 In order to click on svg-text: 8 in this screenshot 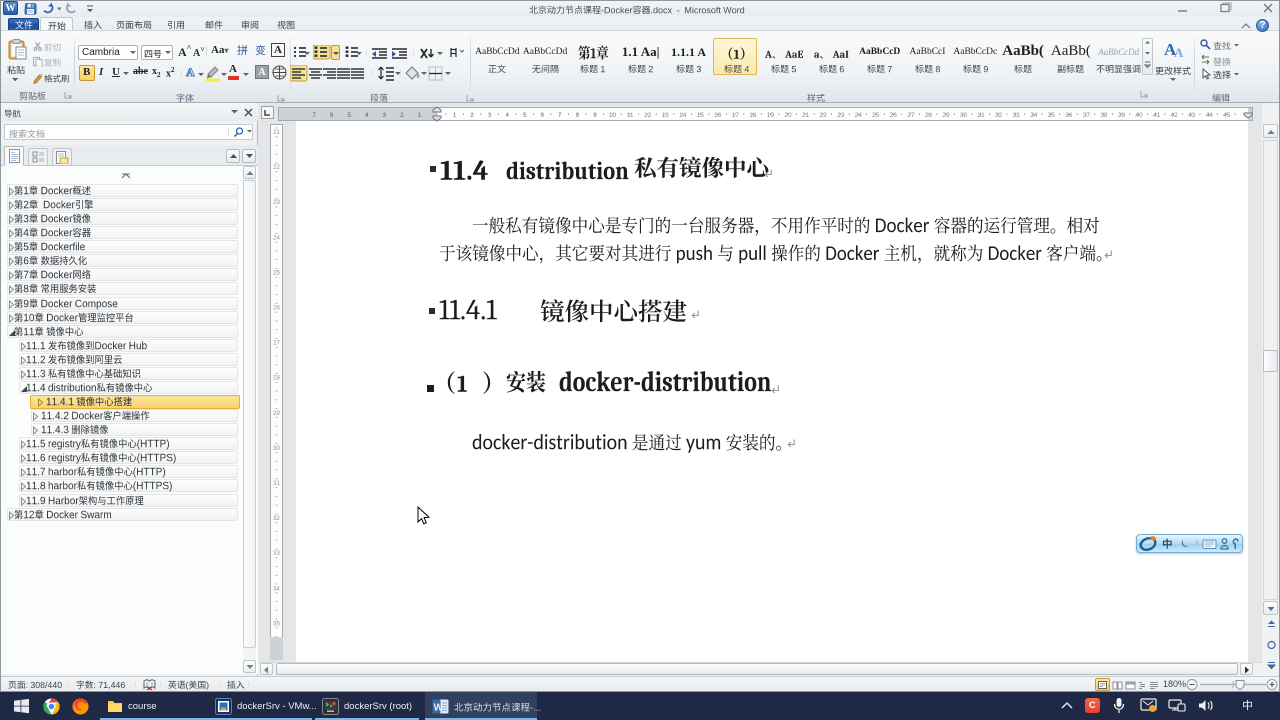, I will do `click(578, 115)`.